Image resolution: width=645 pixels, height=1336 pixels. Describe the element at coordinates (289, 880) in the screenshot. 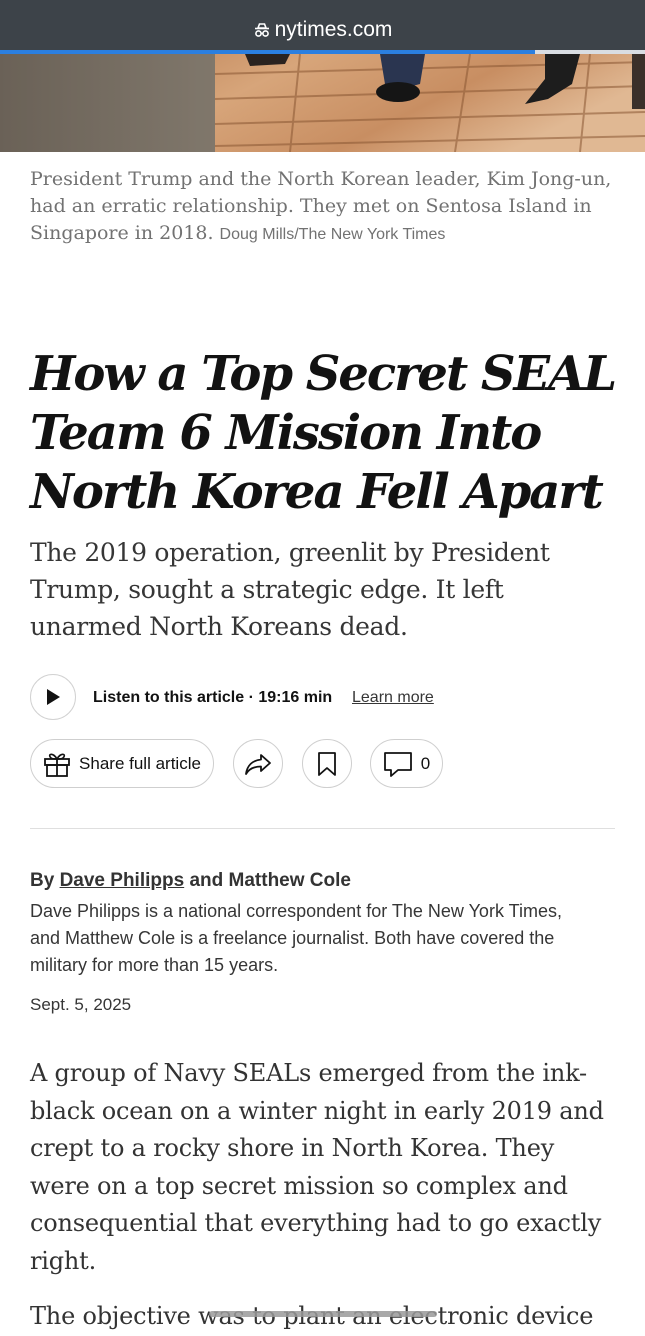

I see `author-matthew-cole: Matthew Cole` at that location.